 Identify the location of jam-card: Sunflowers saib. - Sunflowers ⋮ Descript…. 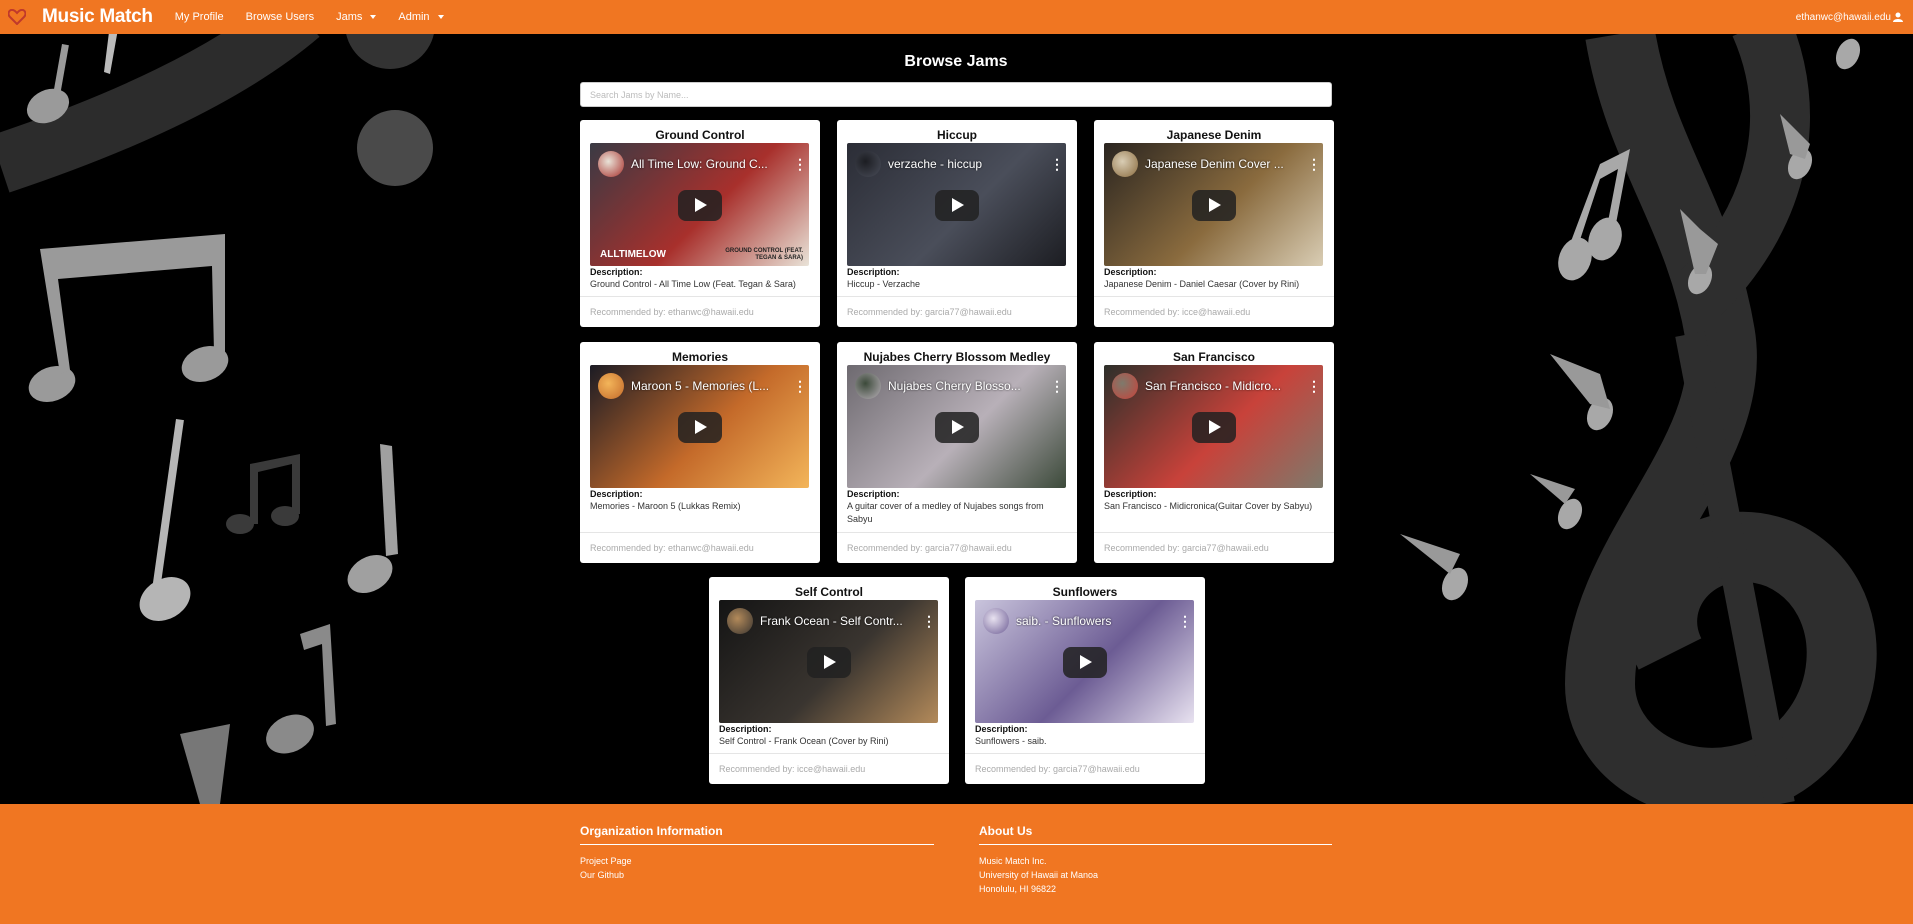
(1085, 680).